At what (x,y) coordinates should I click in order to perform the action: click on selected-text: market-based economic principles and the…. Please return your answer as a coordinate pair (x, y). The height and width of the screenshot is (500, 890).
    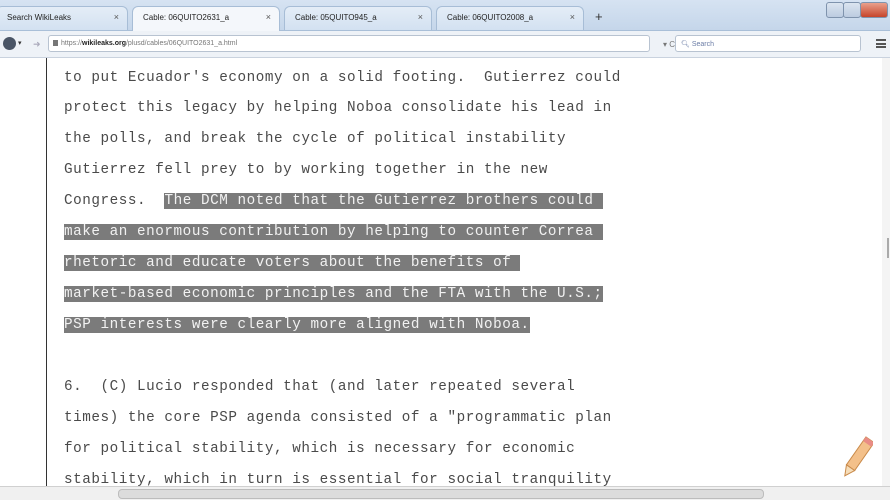
    Looking at the image, I should click on (333, 294).